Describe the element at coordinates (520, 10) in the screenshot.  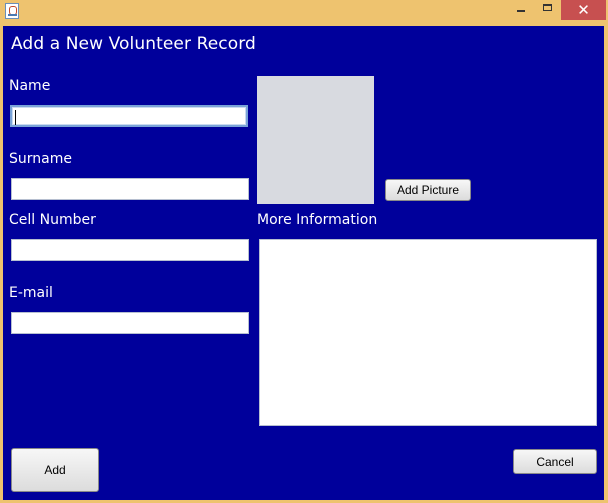
I see `minimize-button` at that location.